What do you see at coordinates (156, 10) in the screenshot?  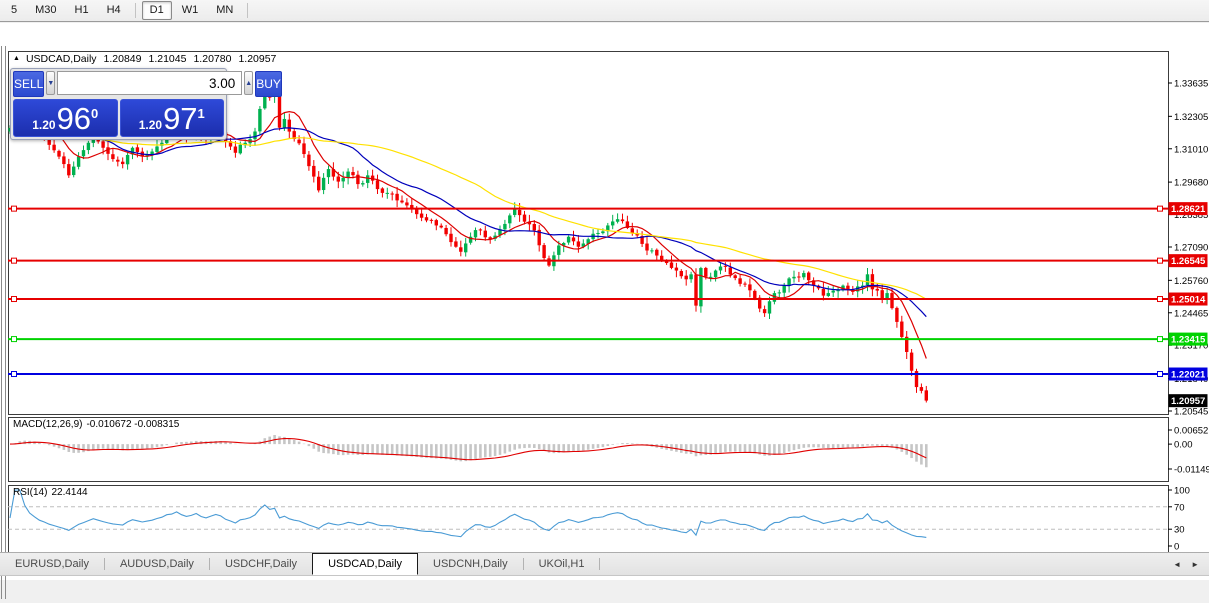 I see `timeframe-button-d1: D1` at bounding box center [156, 10].